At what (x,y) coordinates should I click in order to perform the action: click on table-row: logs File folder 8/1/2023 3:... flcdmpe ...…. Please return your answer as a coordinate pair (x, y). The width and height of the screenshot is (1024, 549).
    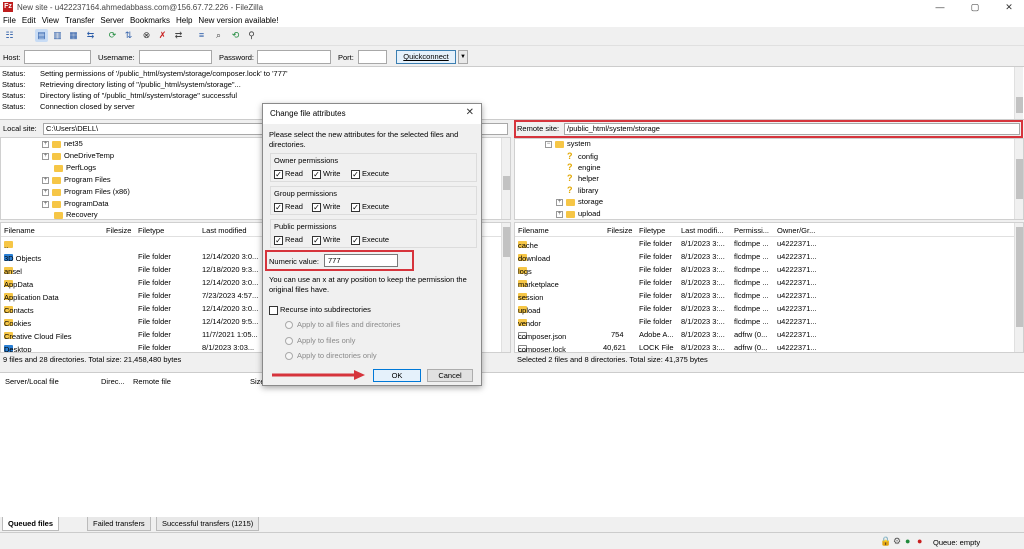
    Looking at the image, I should click on (769, 269).